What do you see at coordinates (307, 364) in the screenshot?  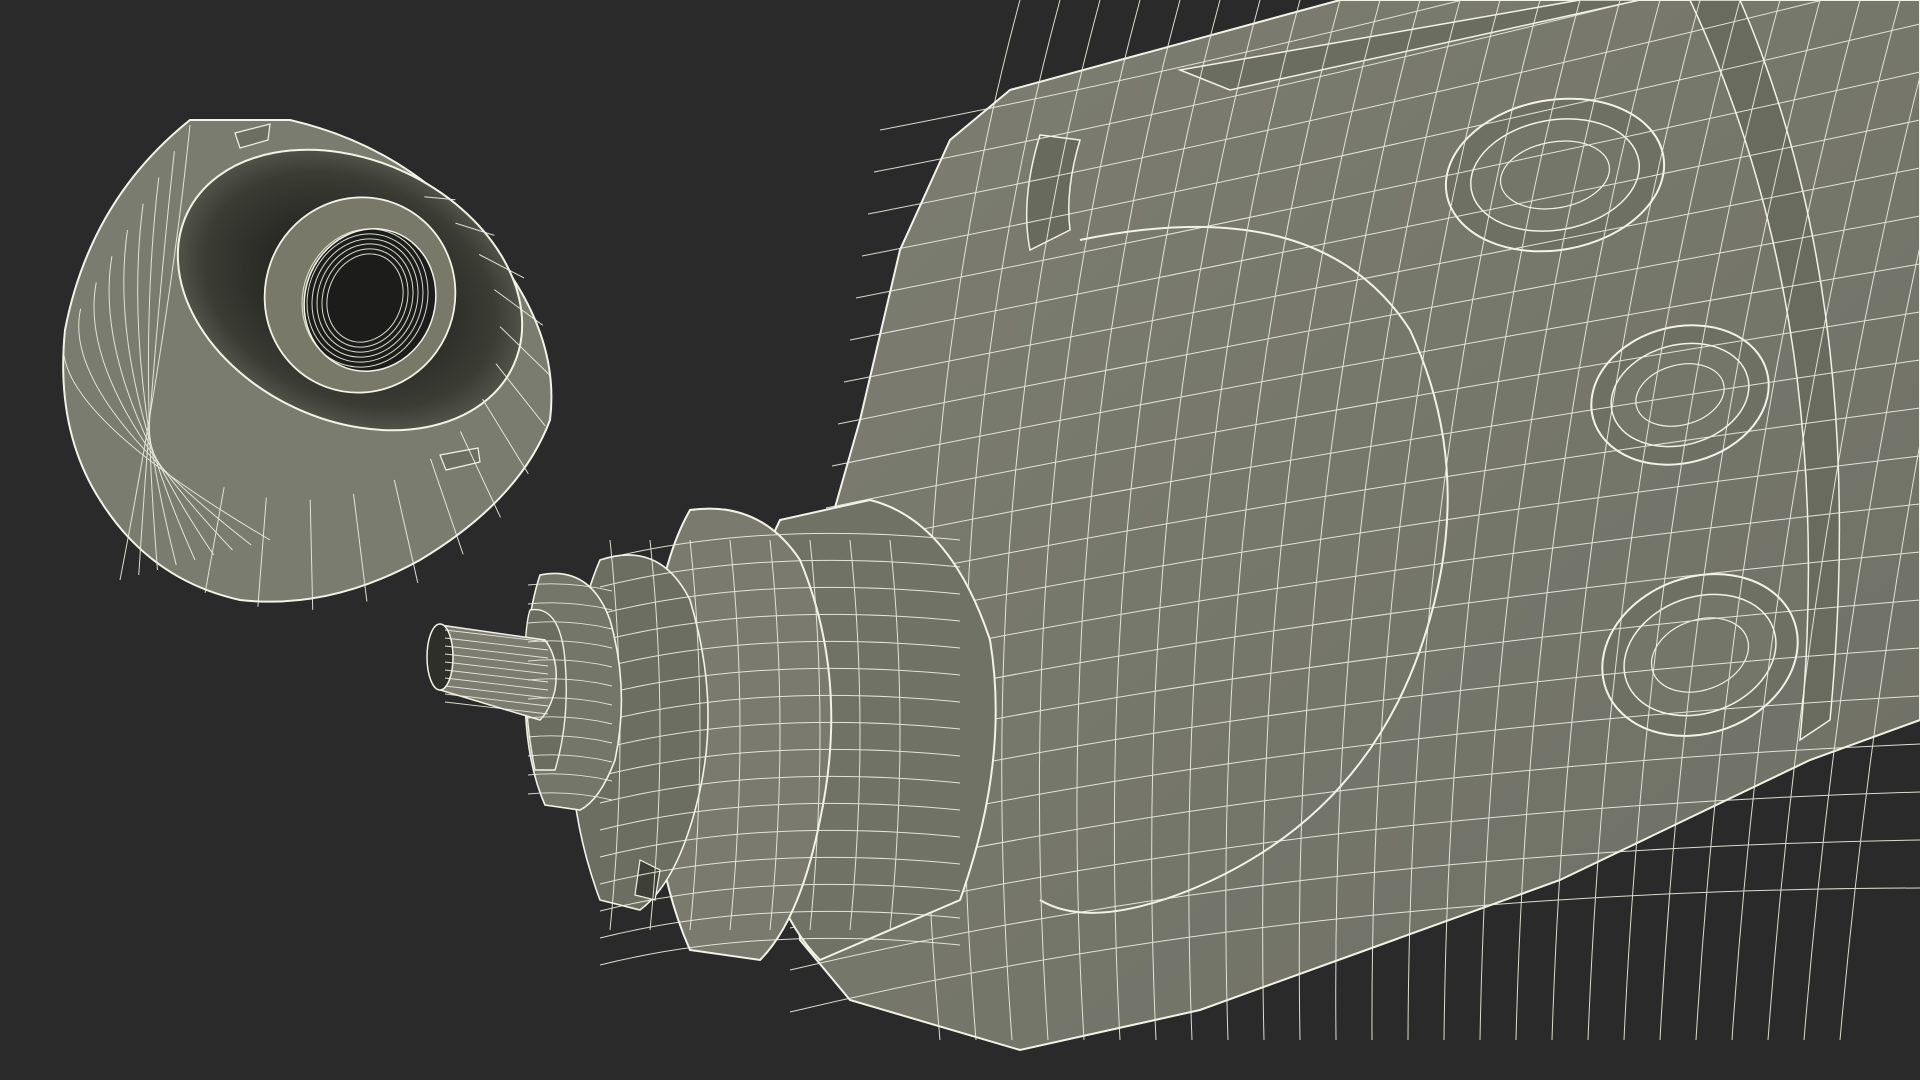 I see `bottle-cap` at bounding box center [307, 364].